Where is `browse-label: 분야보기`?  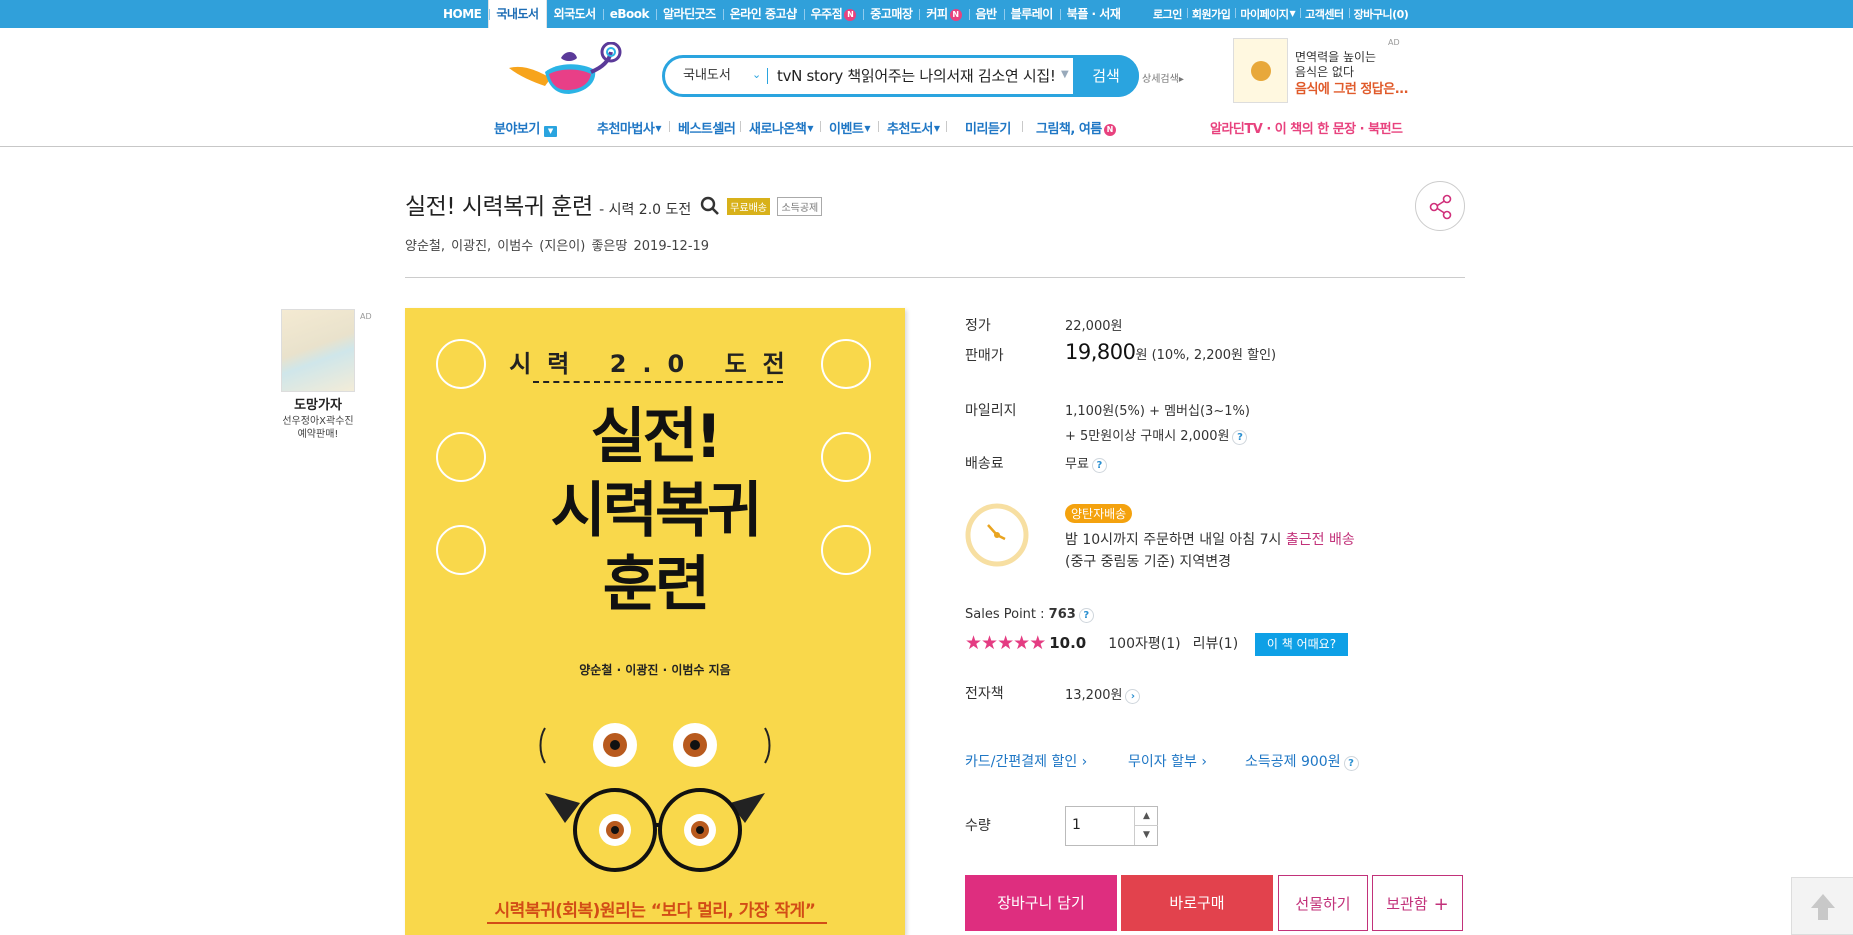 browse-label: 분야보기 is located at coordinates (517, 129).